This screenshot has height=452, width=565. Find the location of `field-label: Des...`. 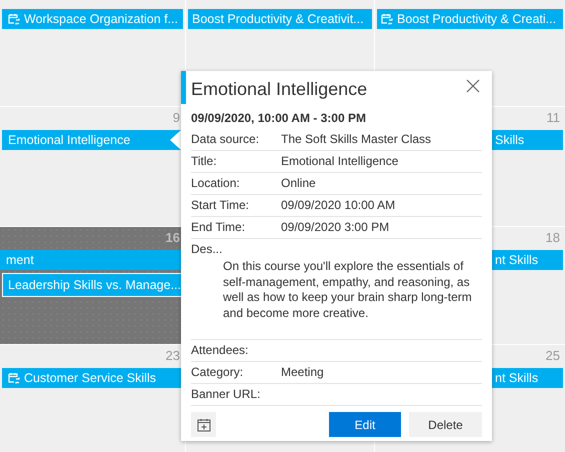

field-label: Des... is located at coordinates (207, 249).